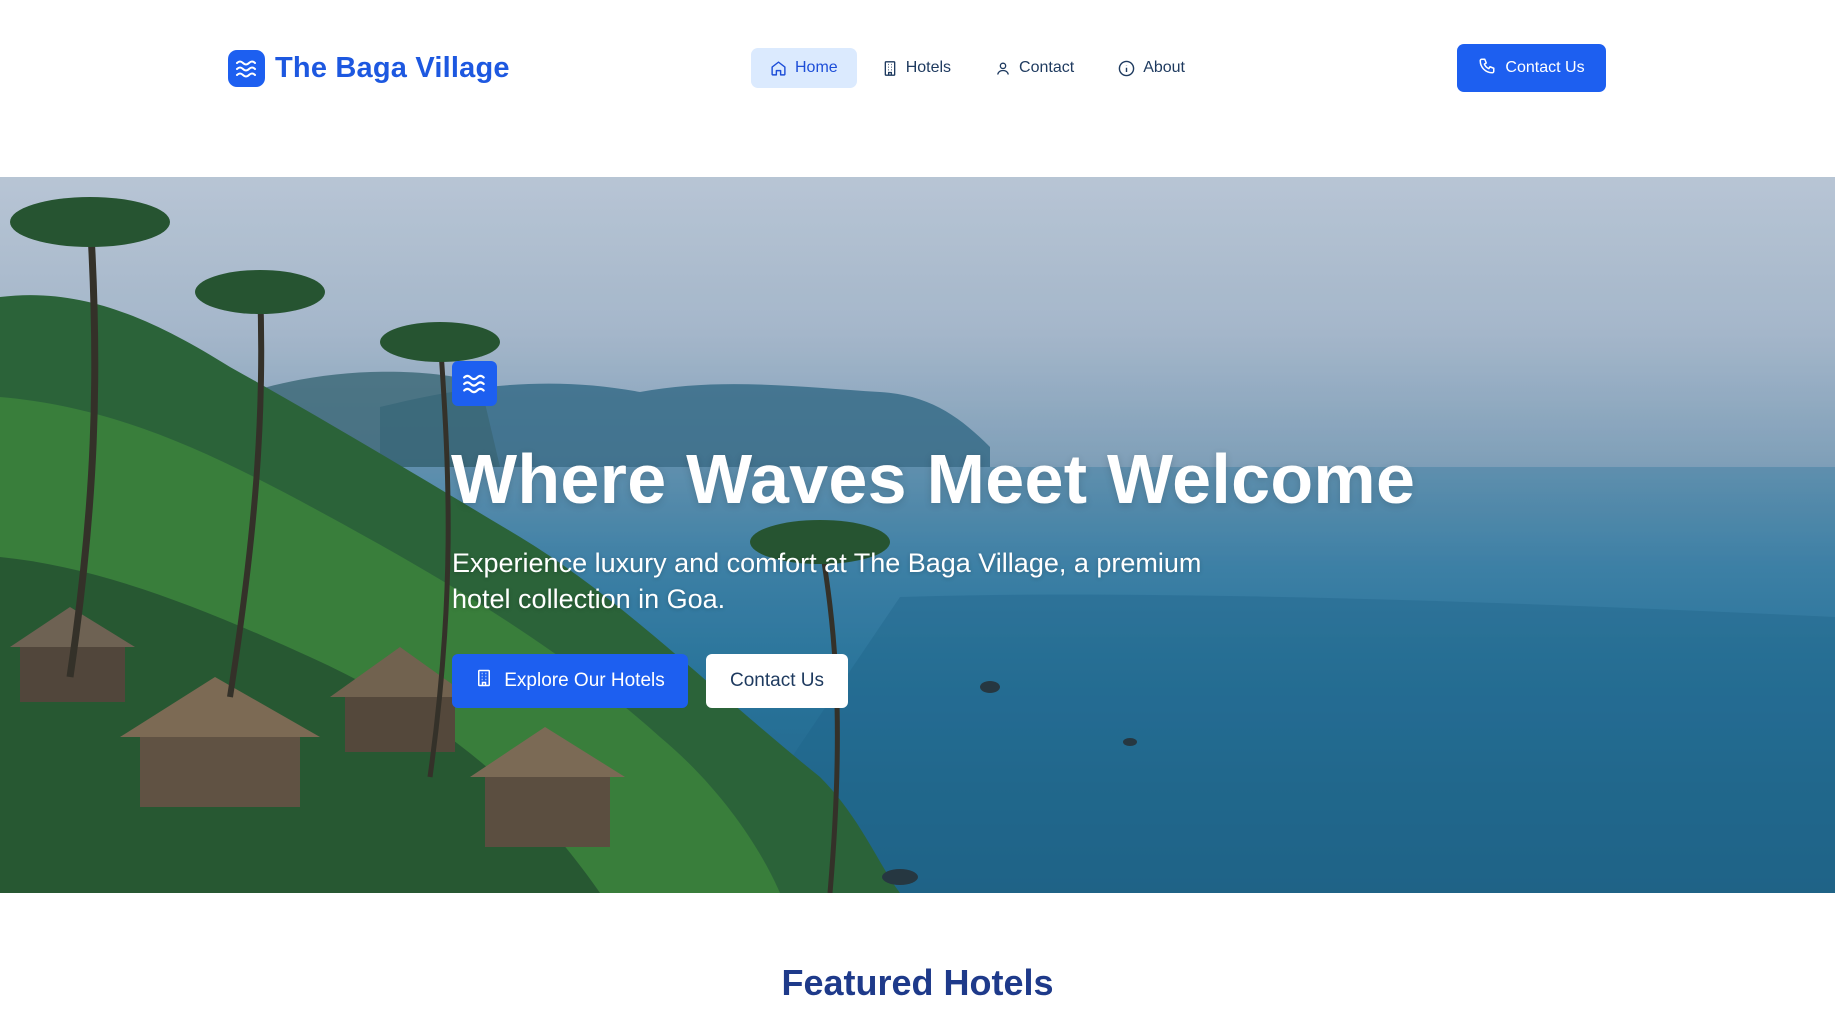 The image size is (1835, 1023). I want to click on contact-us-label: Contact Us, so click(1545, 67).